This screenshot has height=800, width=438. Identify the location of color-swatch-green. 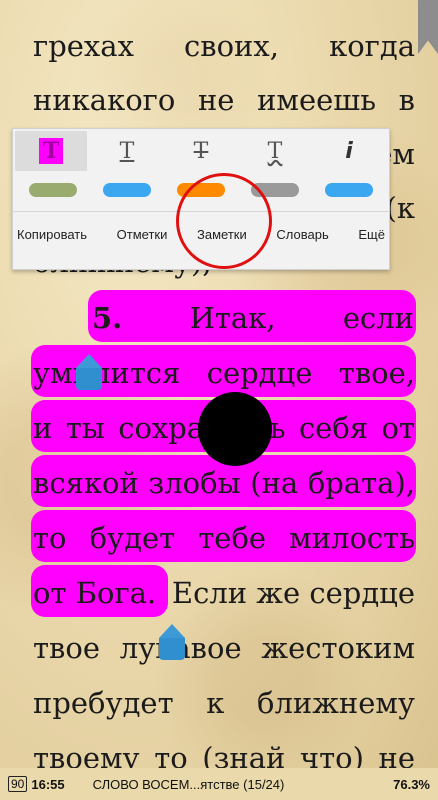
(53, 190).